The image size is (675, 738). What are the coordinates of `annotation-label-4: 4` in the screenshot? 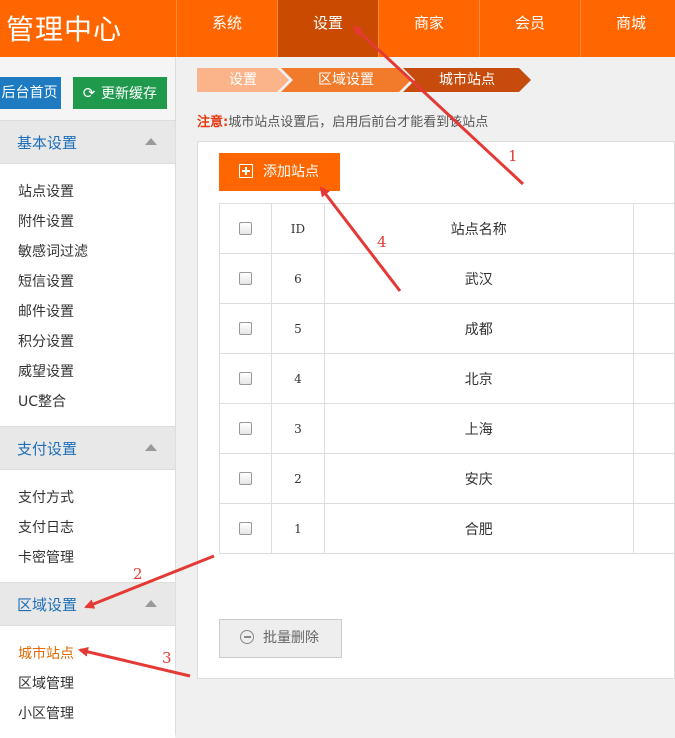 It's located at (382, 242).